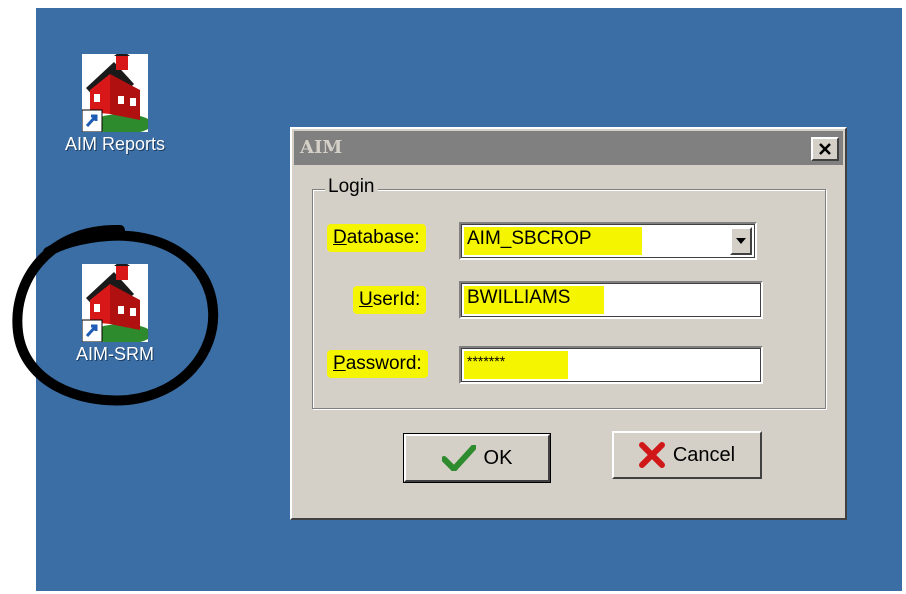 Image resolution: width=906 pixels, height=594 pixels. What do you see at coordinates (651, 455) in the screenshot?
I see `red-x-icon` at bounding box center [651, 455].